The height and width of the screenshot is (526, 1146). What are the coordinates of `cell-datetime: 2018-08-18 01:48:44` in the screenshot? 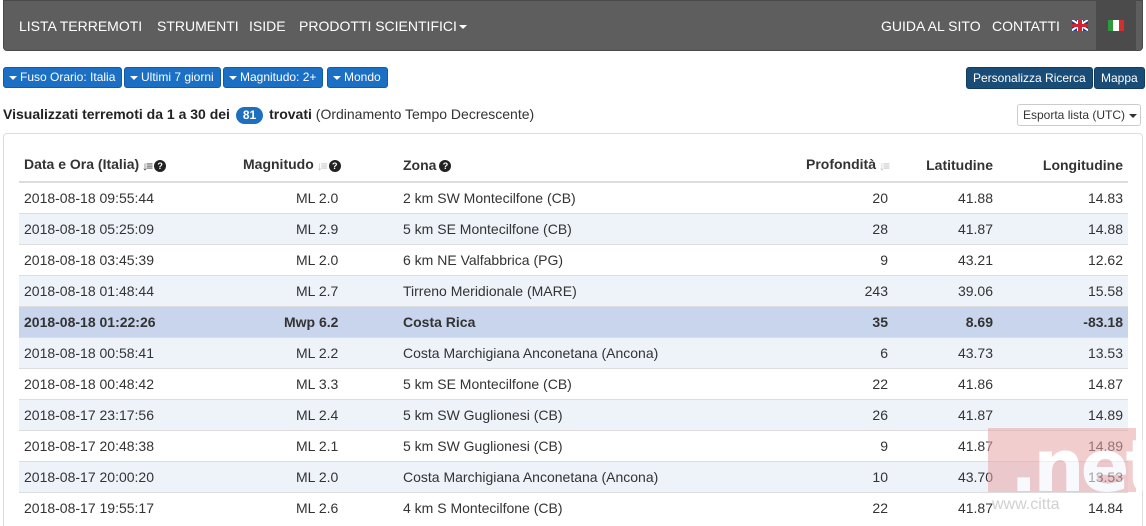 It's located at (128, 290).